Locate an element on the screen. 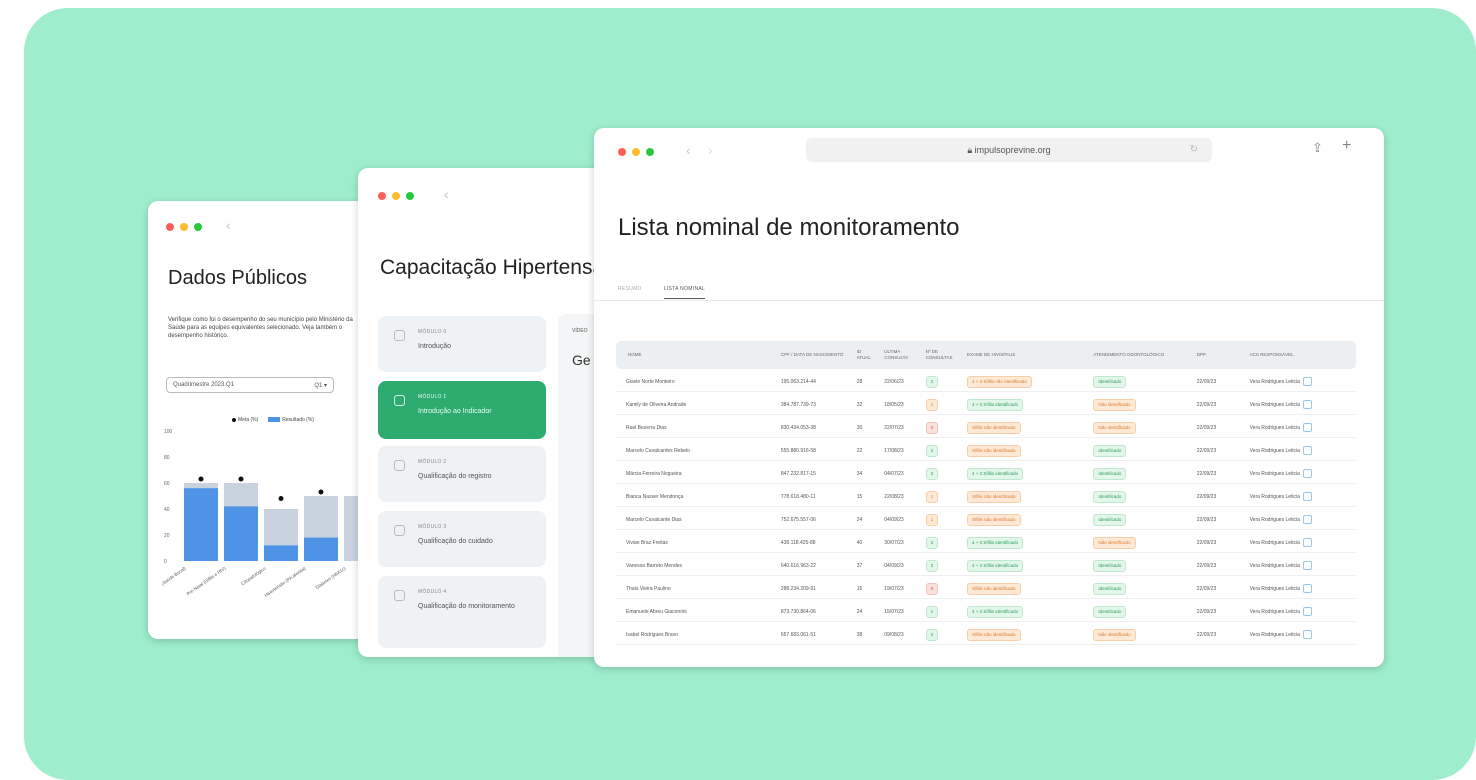 Image resolution: width=1476 pixels, height=780 pixels. table-cell: Thaís Vieira Paulino is located at coordinates (696, 589).